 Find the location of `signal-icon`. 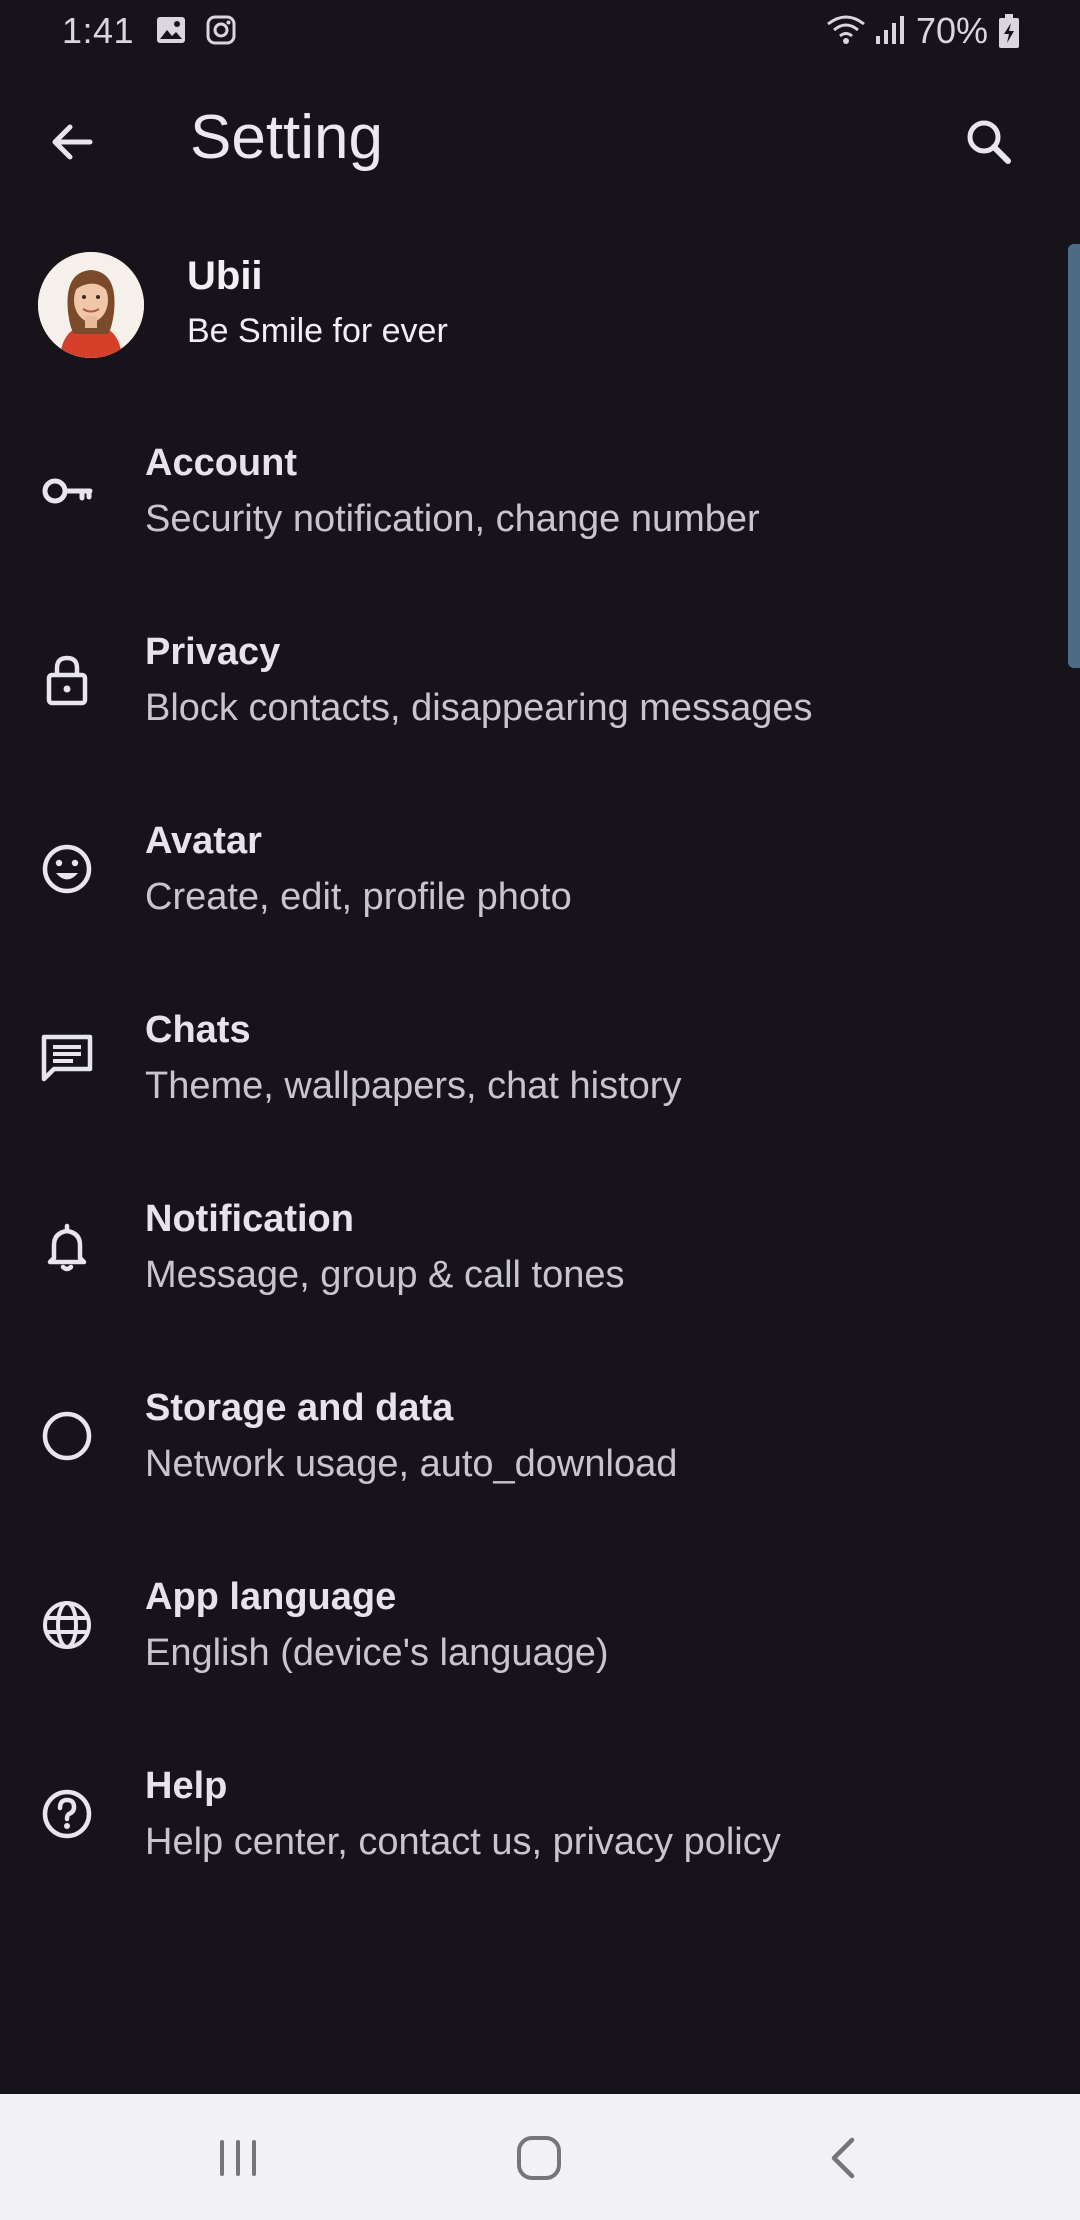

signal-icon is located at coordinates (890, 30).